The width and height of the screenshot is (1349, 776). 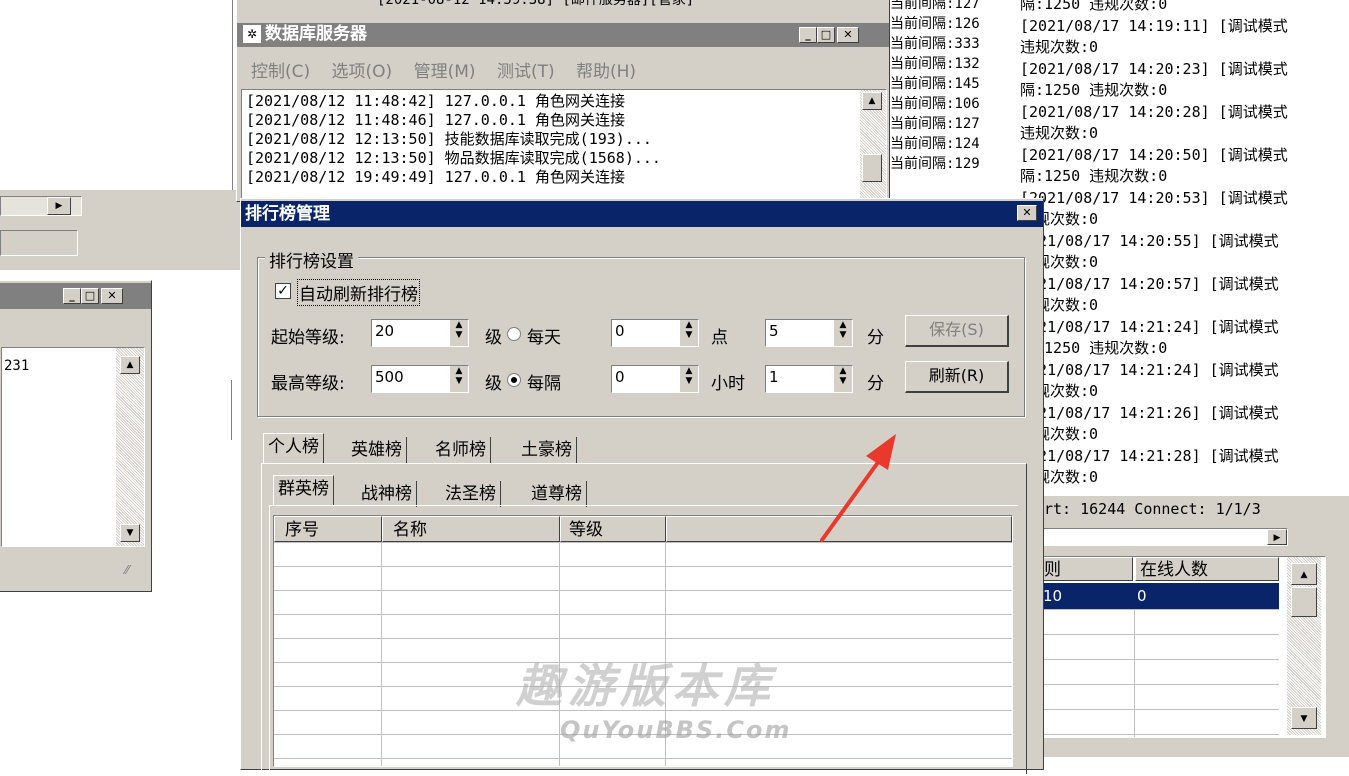 What do you see at coordinates (328, 529) in the screenshot?
I see `col-header-index: 序号` at bounding box center [328, 529].